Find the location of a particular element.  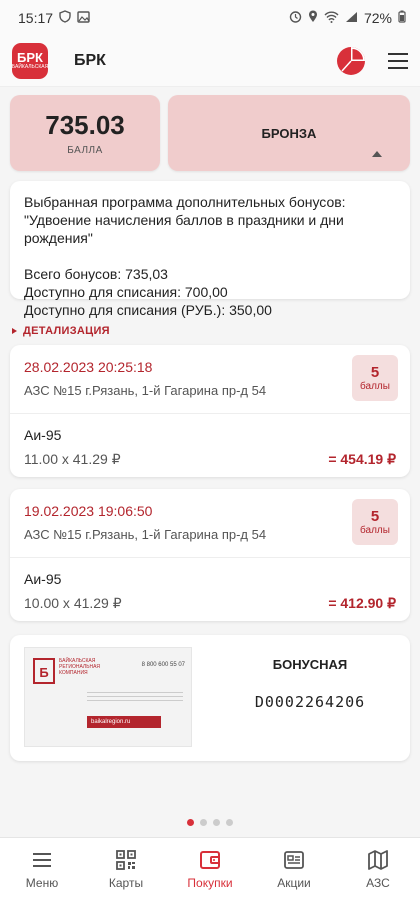

menu-icon is located at coordinates (42, 860).